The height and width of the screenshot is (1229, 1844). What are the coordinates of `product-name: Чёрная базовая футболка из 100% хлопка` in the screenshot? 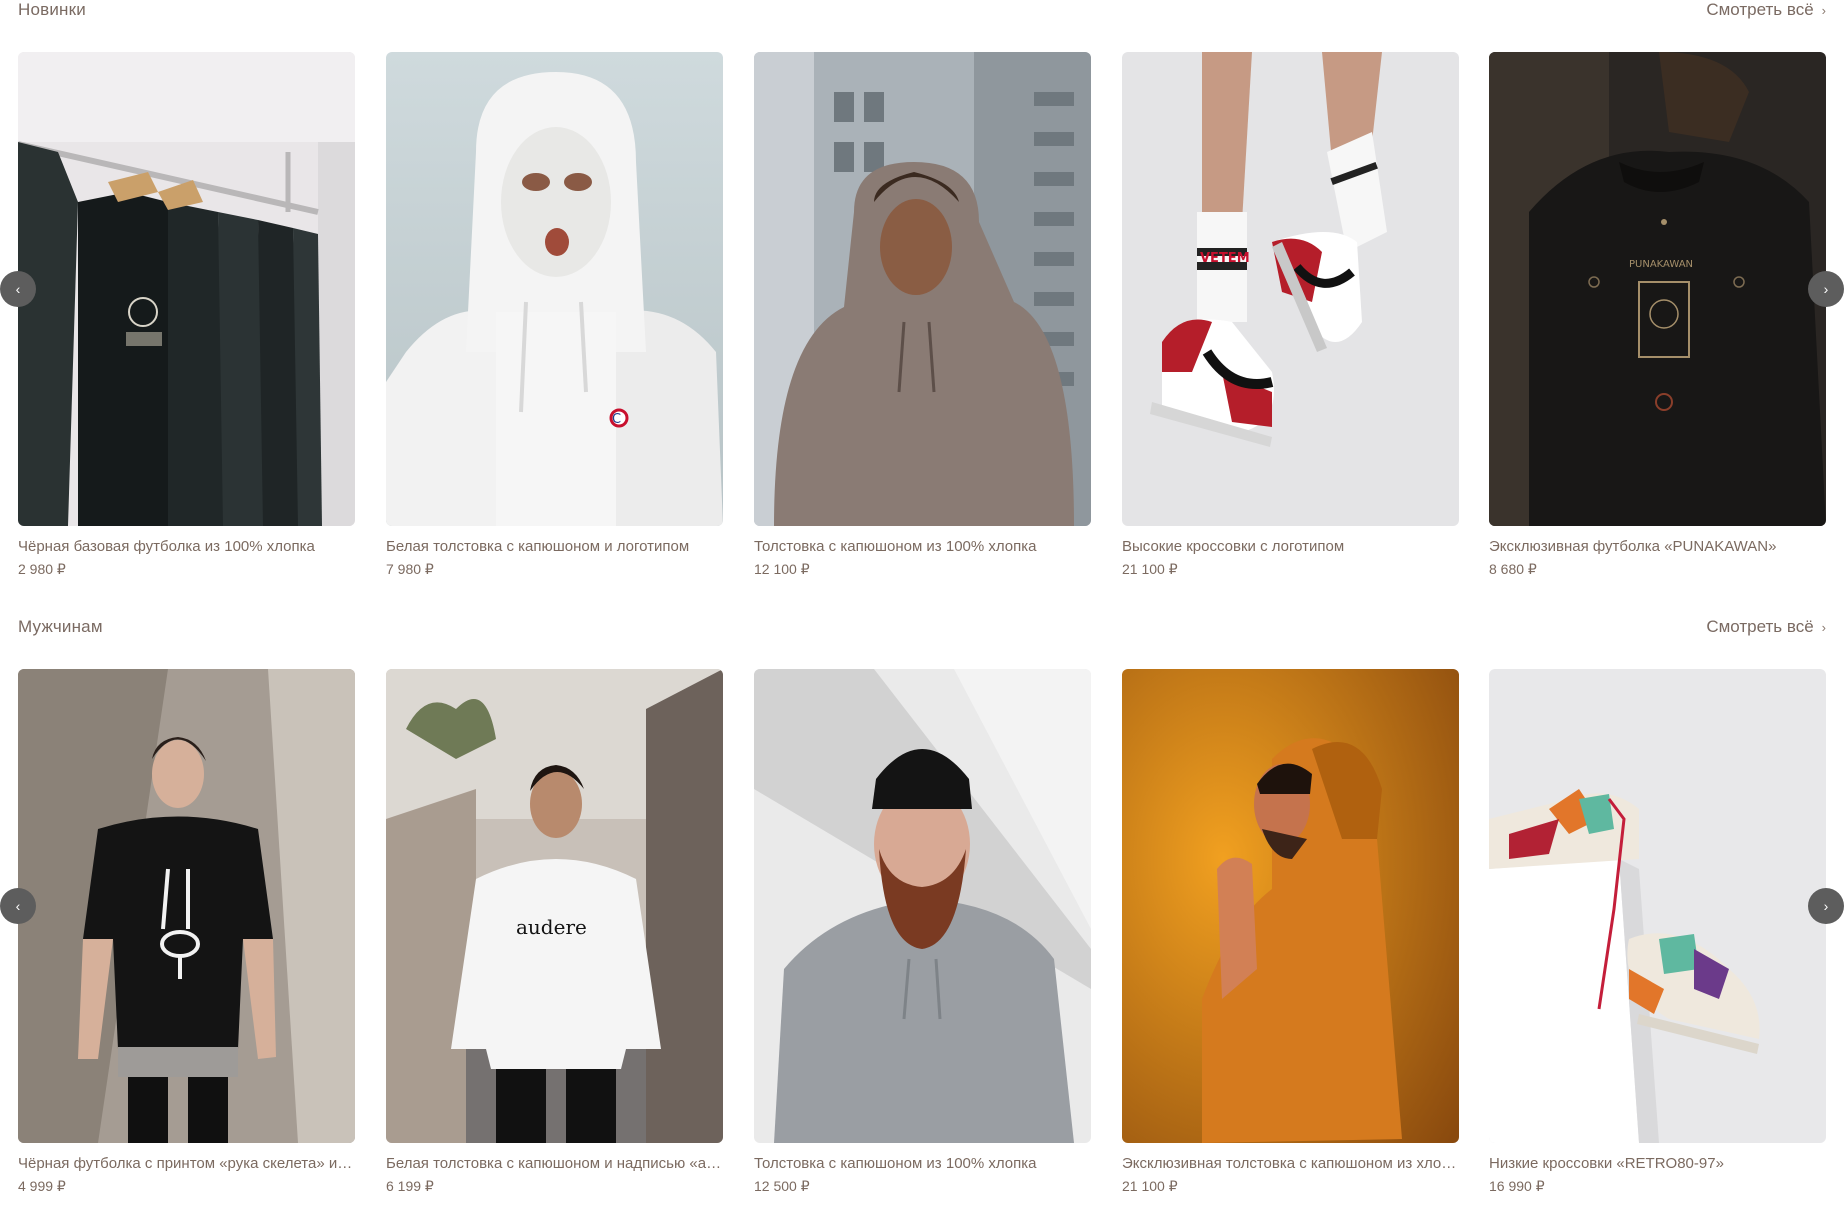 It's located at (186, 547).